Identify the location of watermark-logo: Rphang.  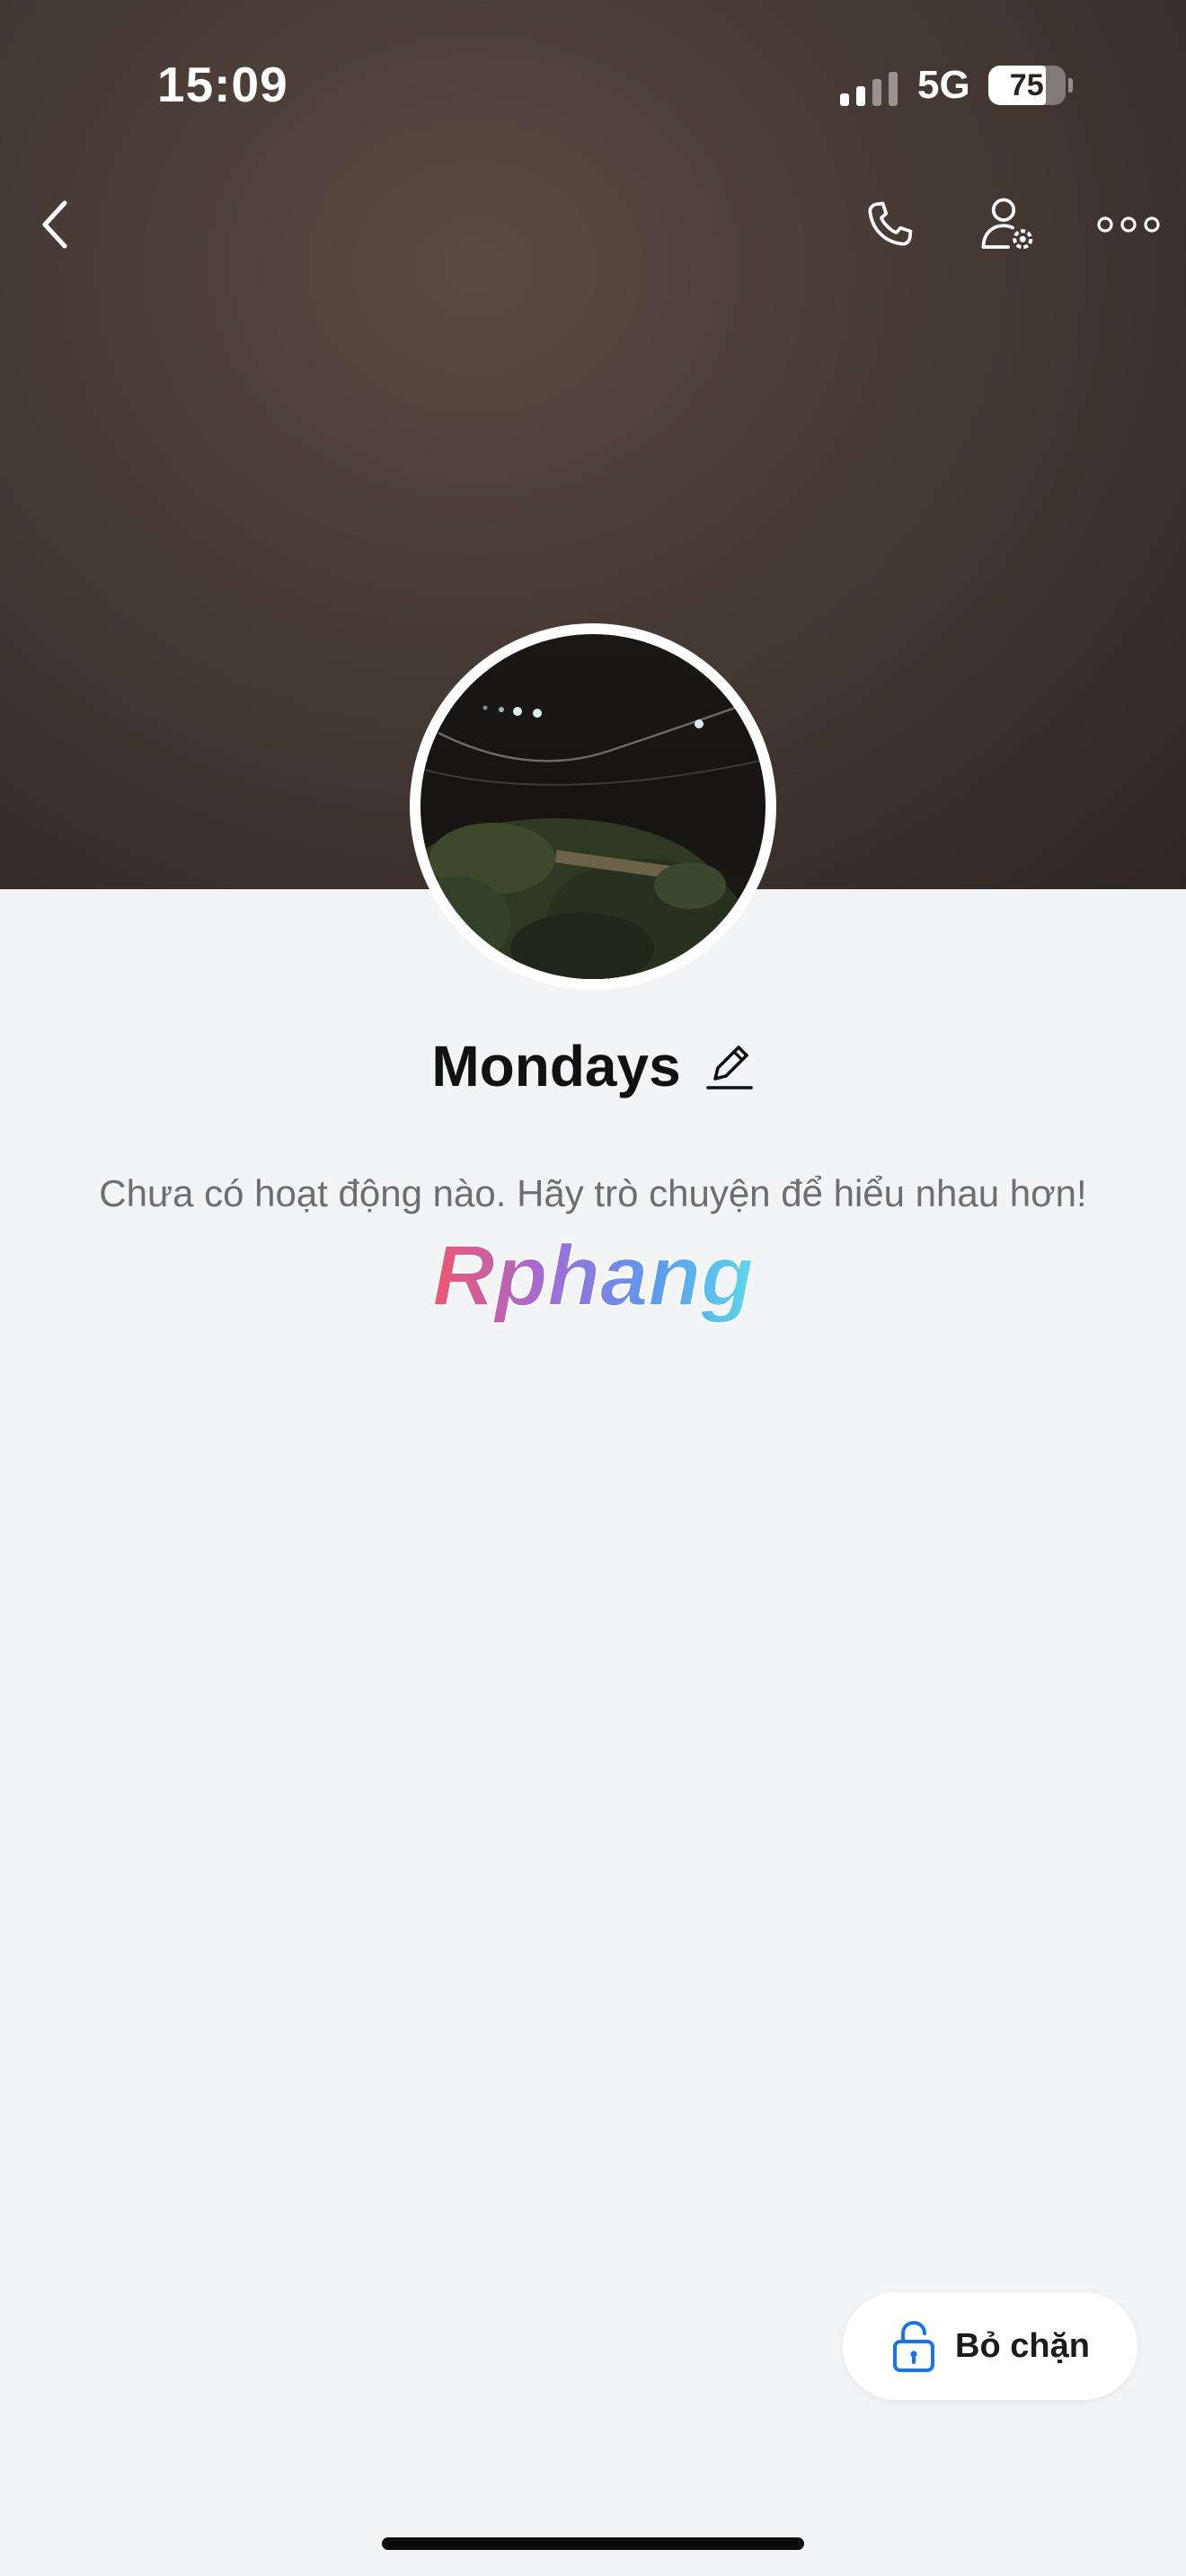
(593, 1280).